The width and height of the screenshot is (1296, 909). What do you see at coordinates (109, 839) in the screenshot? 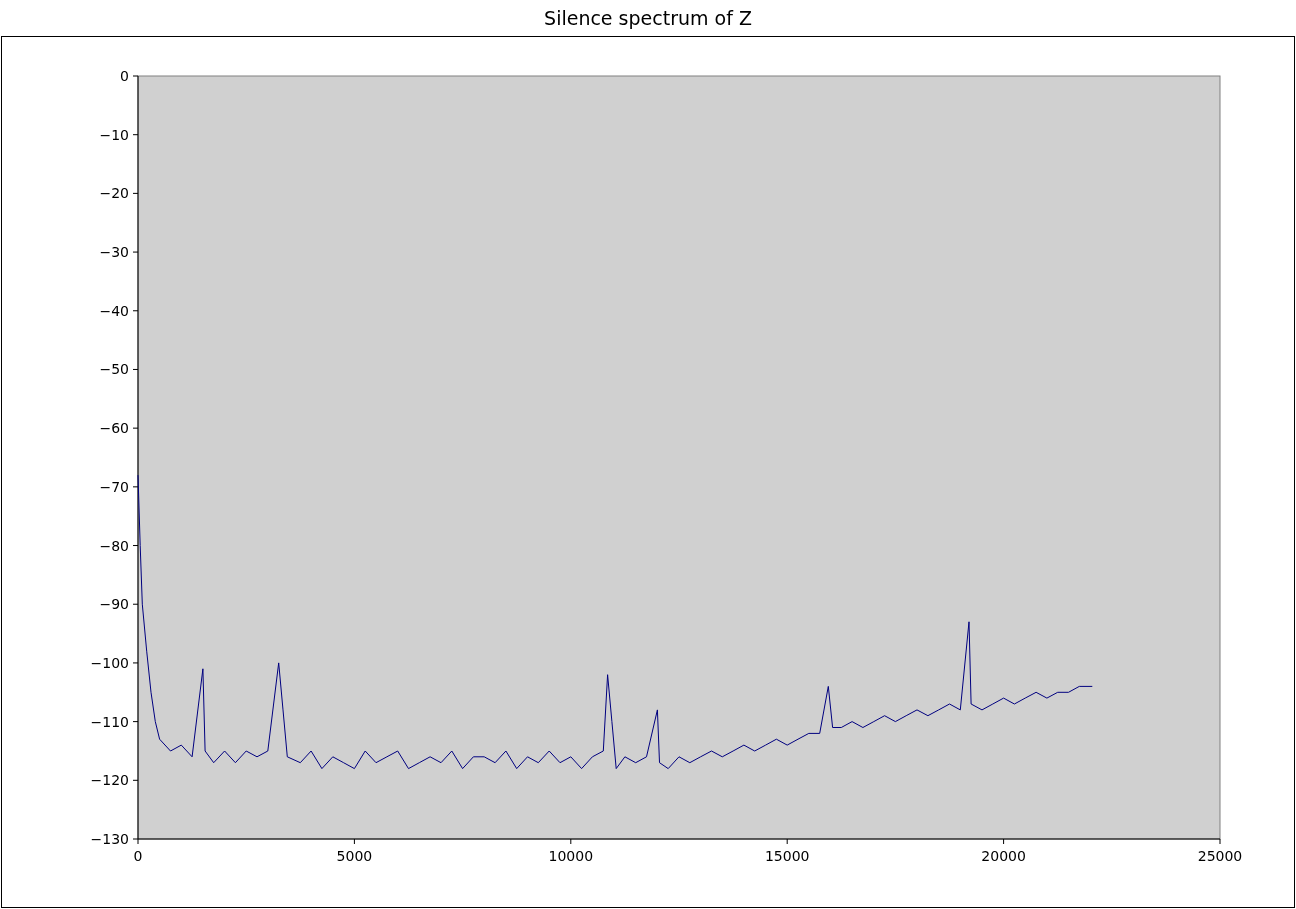
I see `y-tick-label: −130` at bounding box center [109, 839].